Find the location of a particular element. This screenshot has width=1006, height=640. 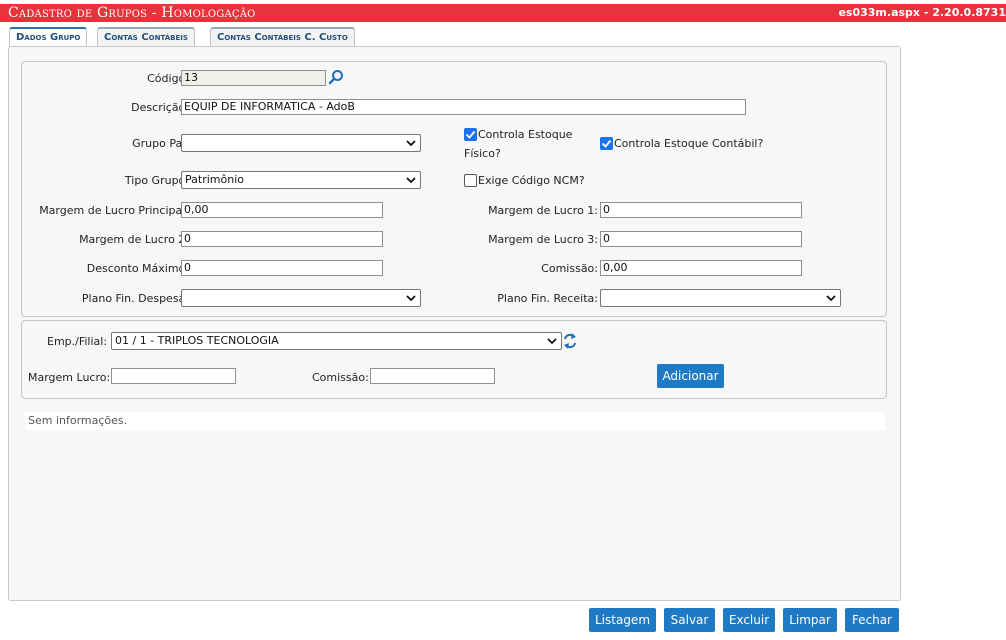

controla-estoque-fisico-checkbox is located at coordinates (470, 134).